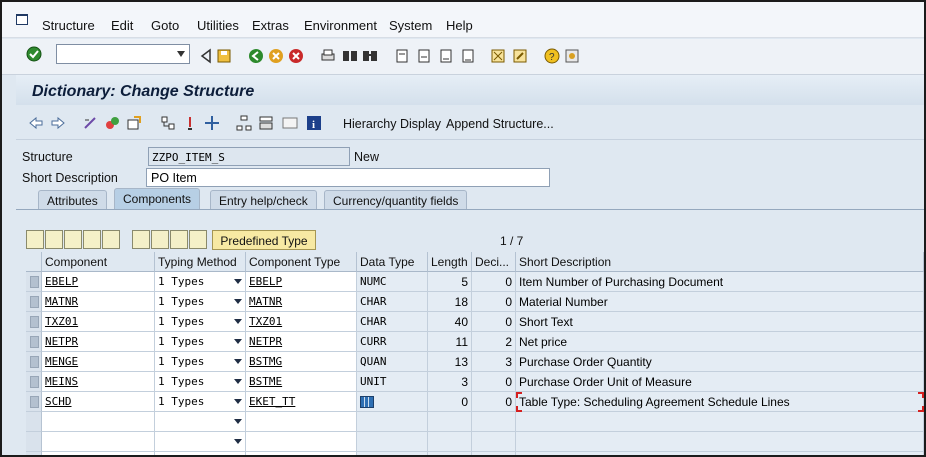  I want to click on info-icon: i, so click(314, 123).